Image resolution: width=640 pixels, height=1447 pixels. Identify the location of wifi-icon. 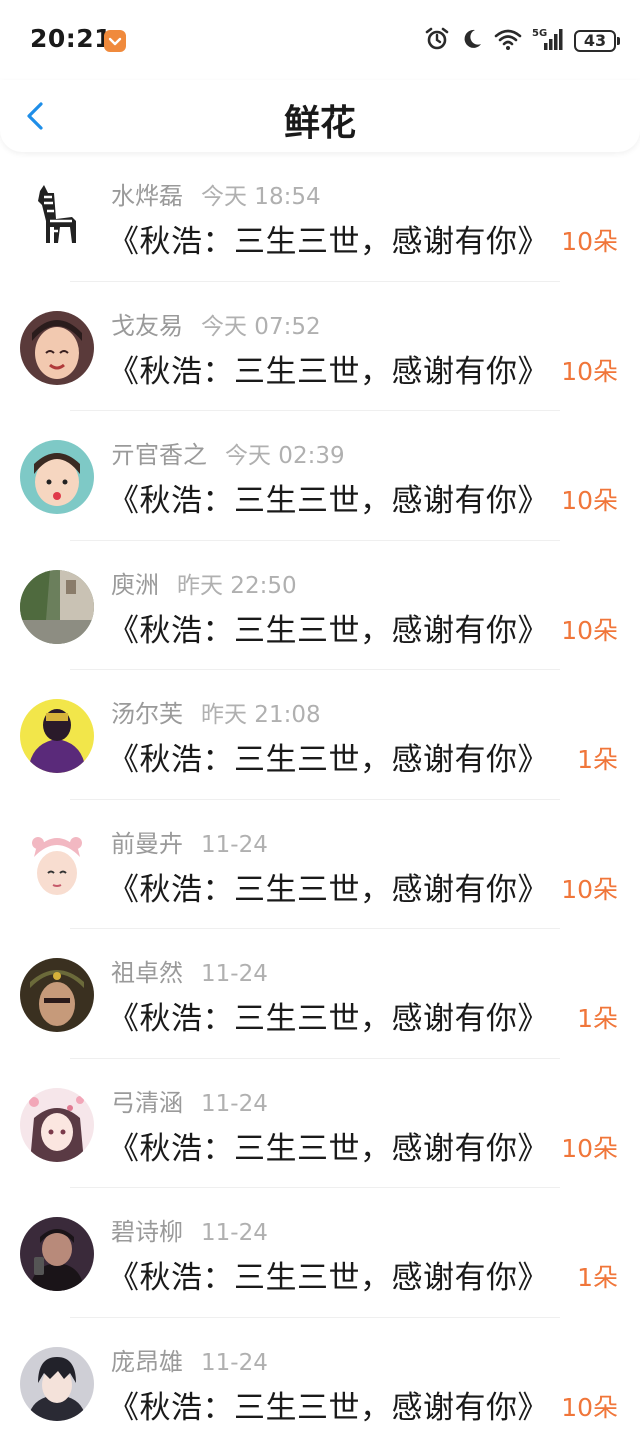
(508, 41).